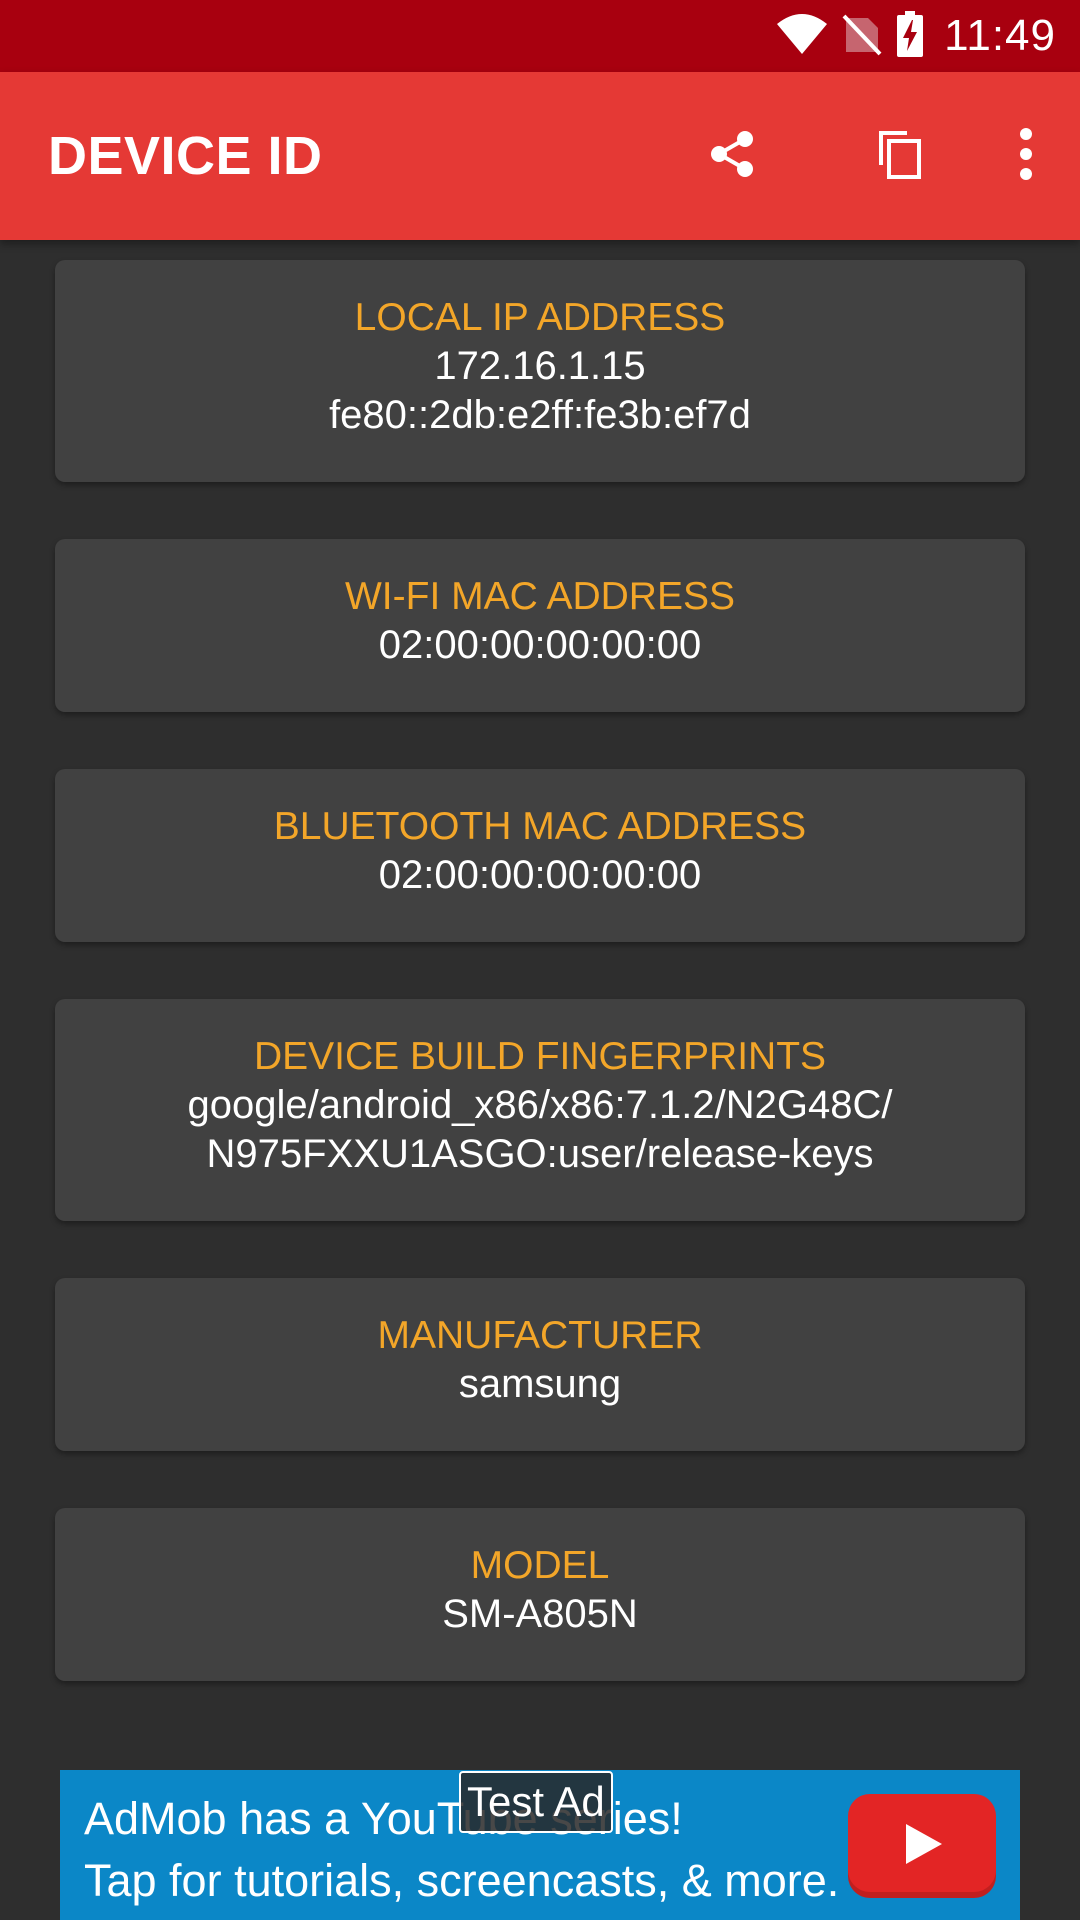 The width and height of the screenshot is (1080, 1920). I want to click on more-options-button, so click(1026, 156).